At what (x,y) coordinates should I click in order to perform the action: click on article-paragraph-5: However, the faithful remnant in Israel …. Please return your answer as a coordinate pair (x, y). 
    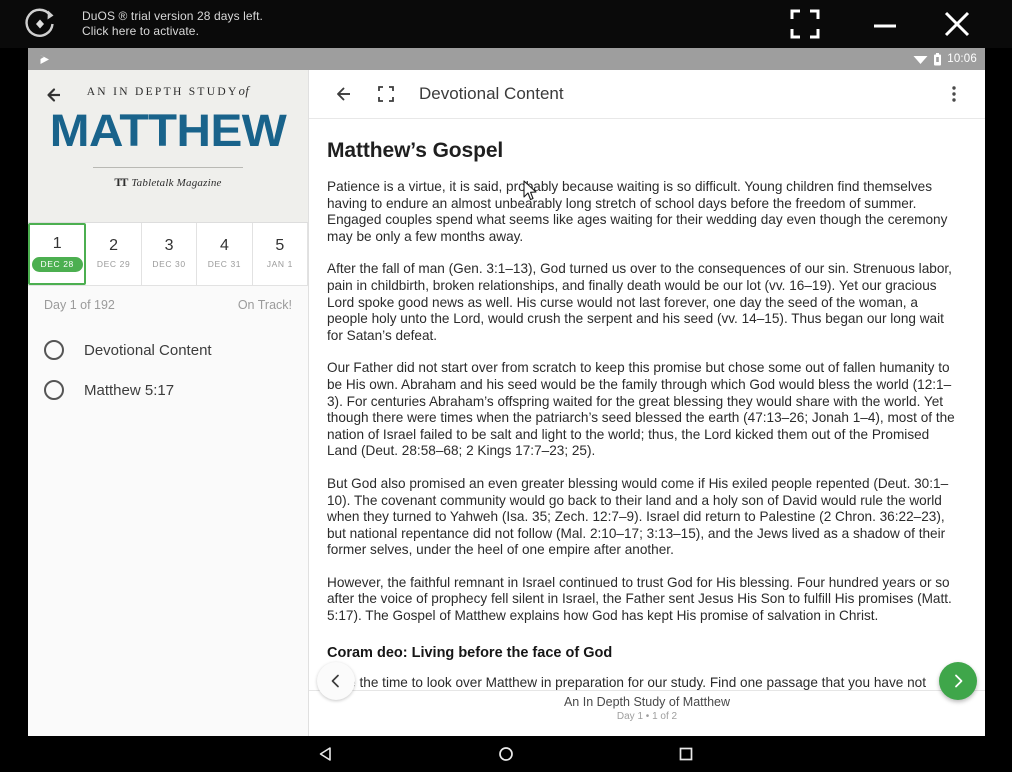
    Looking at the image, I should click on (639, 599).